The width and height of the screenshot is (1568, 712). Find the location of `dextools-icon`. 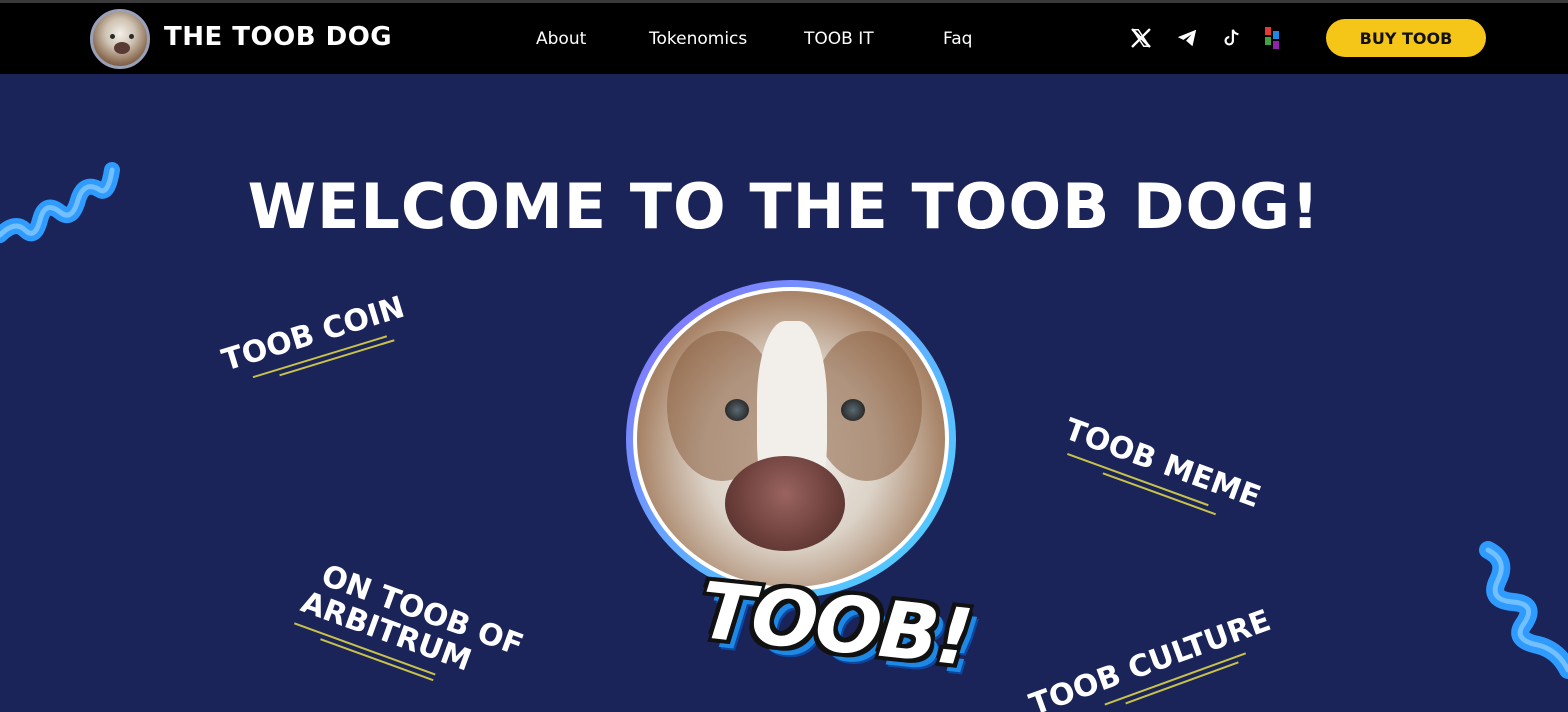

dextools-icon is located at coordinates (1272, 38).